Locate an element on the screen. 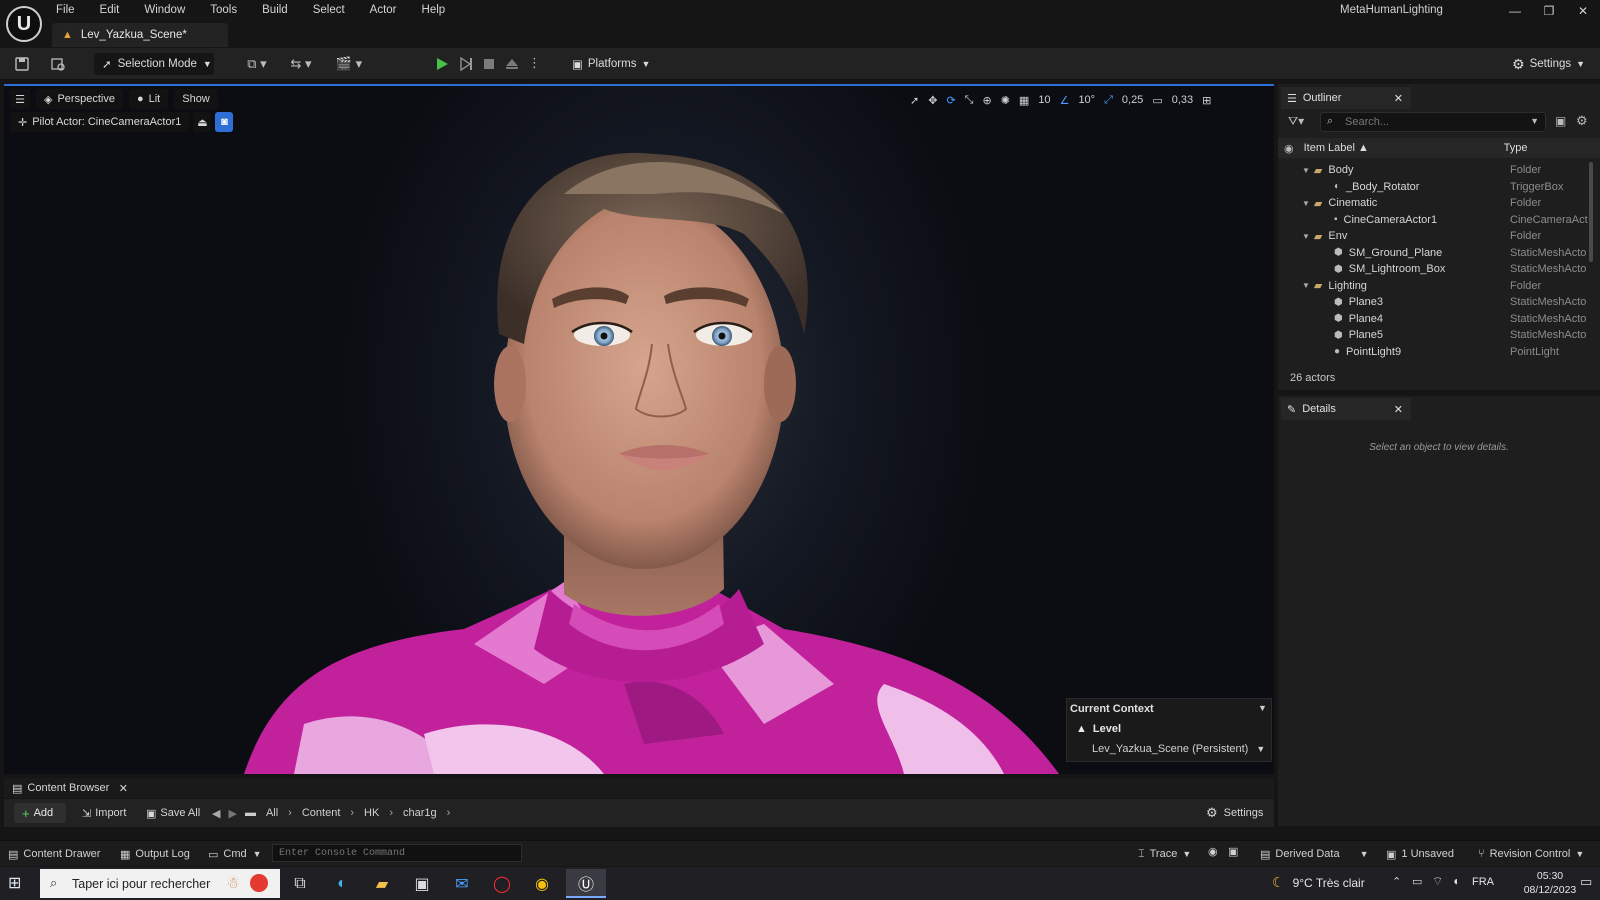 This screenshot has height=900, width=1600. surface-snap-icon: ✺ is located at coordinates (1005, 100).